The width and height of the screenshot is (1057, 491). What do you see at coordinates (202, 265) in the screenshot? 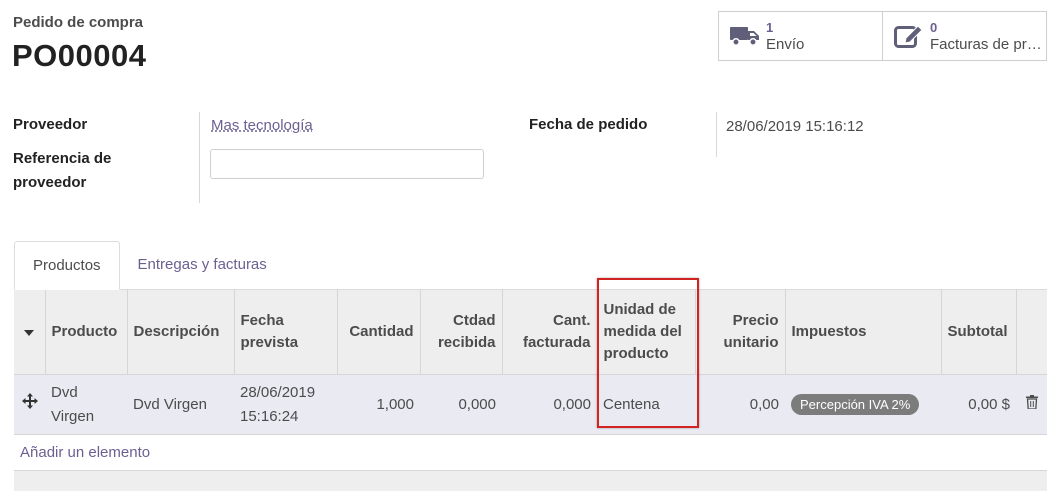
I see `tab-deliveries-invoices: Entregas y facturas` at bounding box center [202, 265].